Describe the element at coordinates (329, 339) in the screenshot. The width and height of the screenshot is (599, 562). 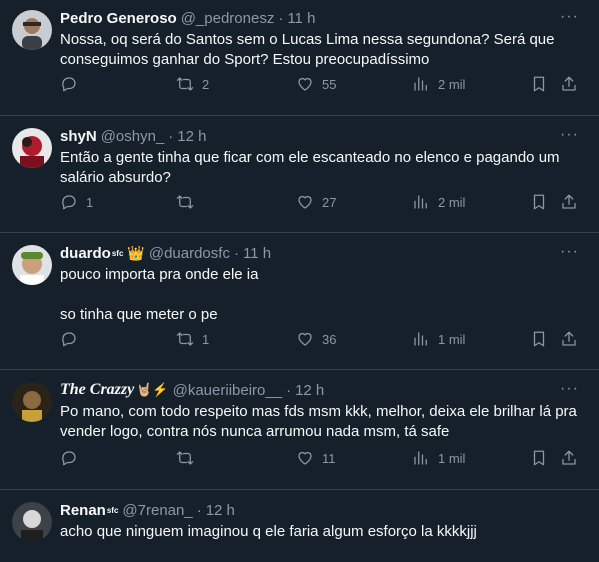
I see `like-count: 36` at that location.